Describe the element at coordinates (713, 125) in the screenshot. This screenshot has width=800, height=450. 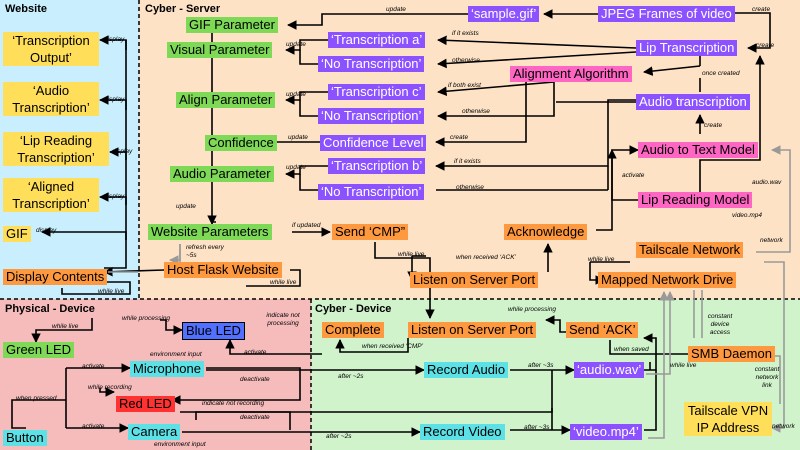
I see `edge-label-create-audio: create` at that location.